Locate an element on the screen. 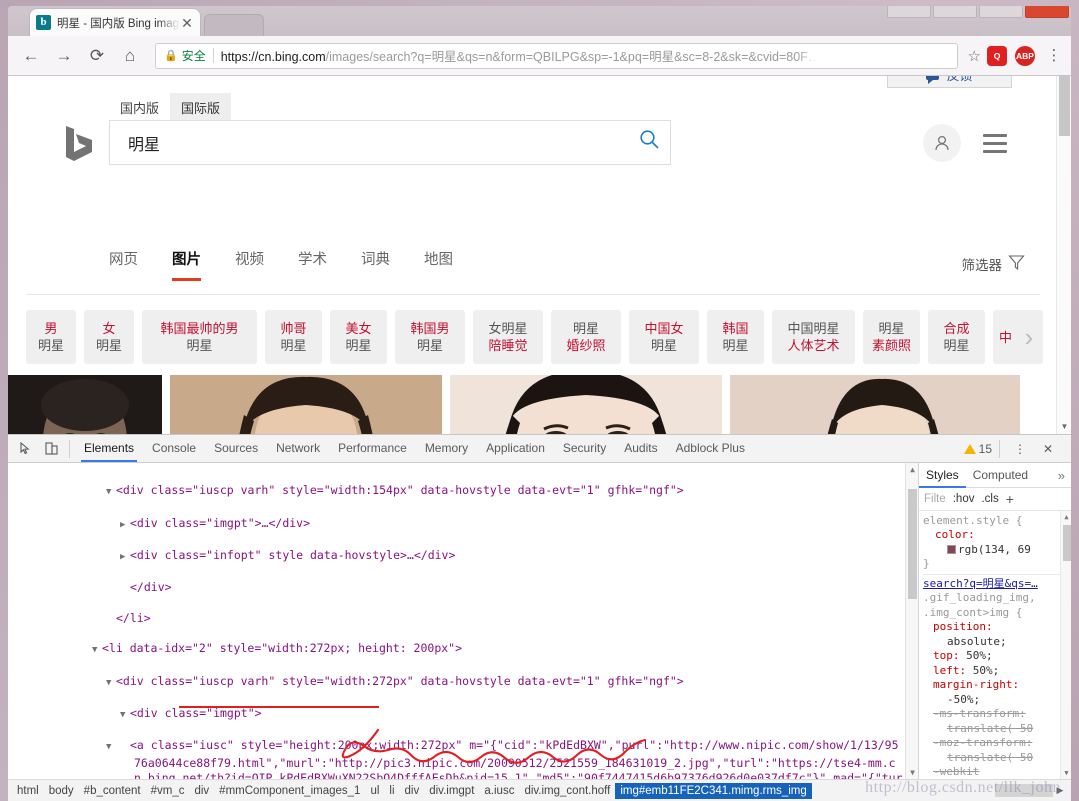 This screenshot has width=1079, height=801. hamburger-menu-icon is located at coordinates (995, 143).